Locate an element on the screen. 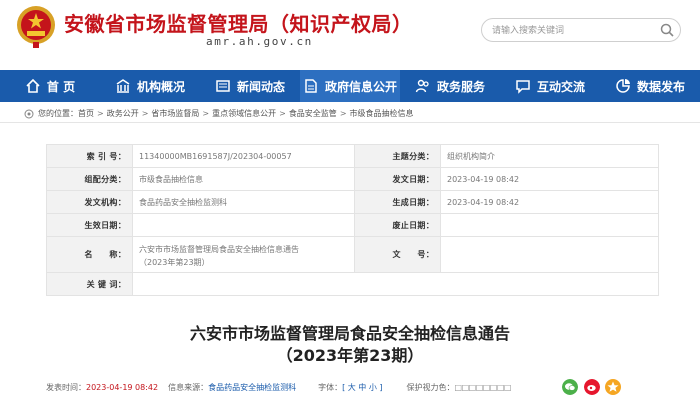 Image resolution: width=700 pixels, height=401 pixels. source-label: 信息来源： is located at coordinates (188, 387).